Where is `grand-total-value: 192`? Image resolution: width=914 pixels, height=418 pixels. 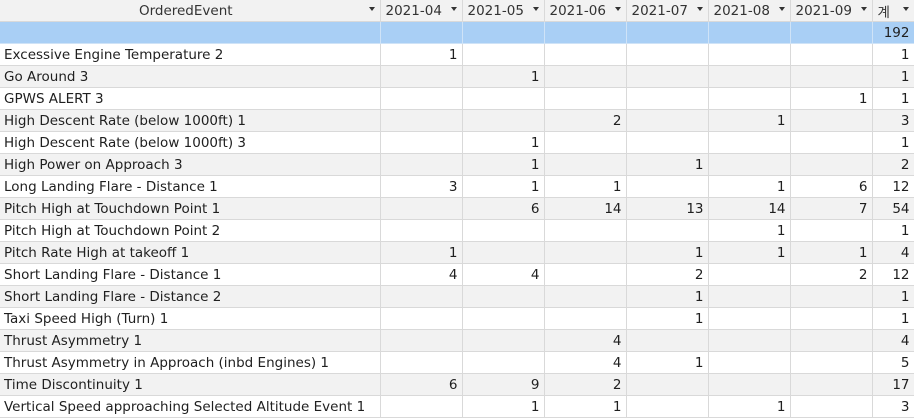 grand-total-value: 192 is located at coordinates (893, 32).